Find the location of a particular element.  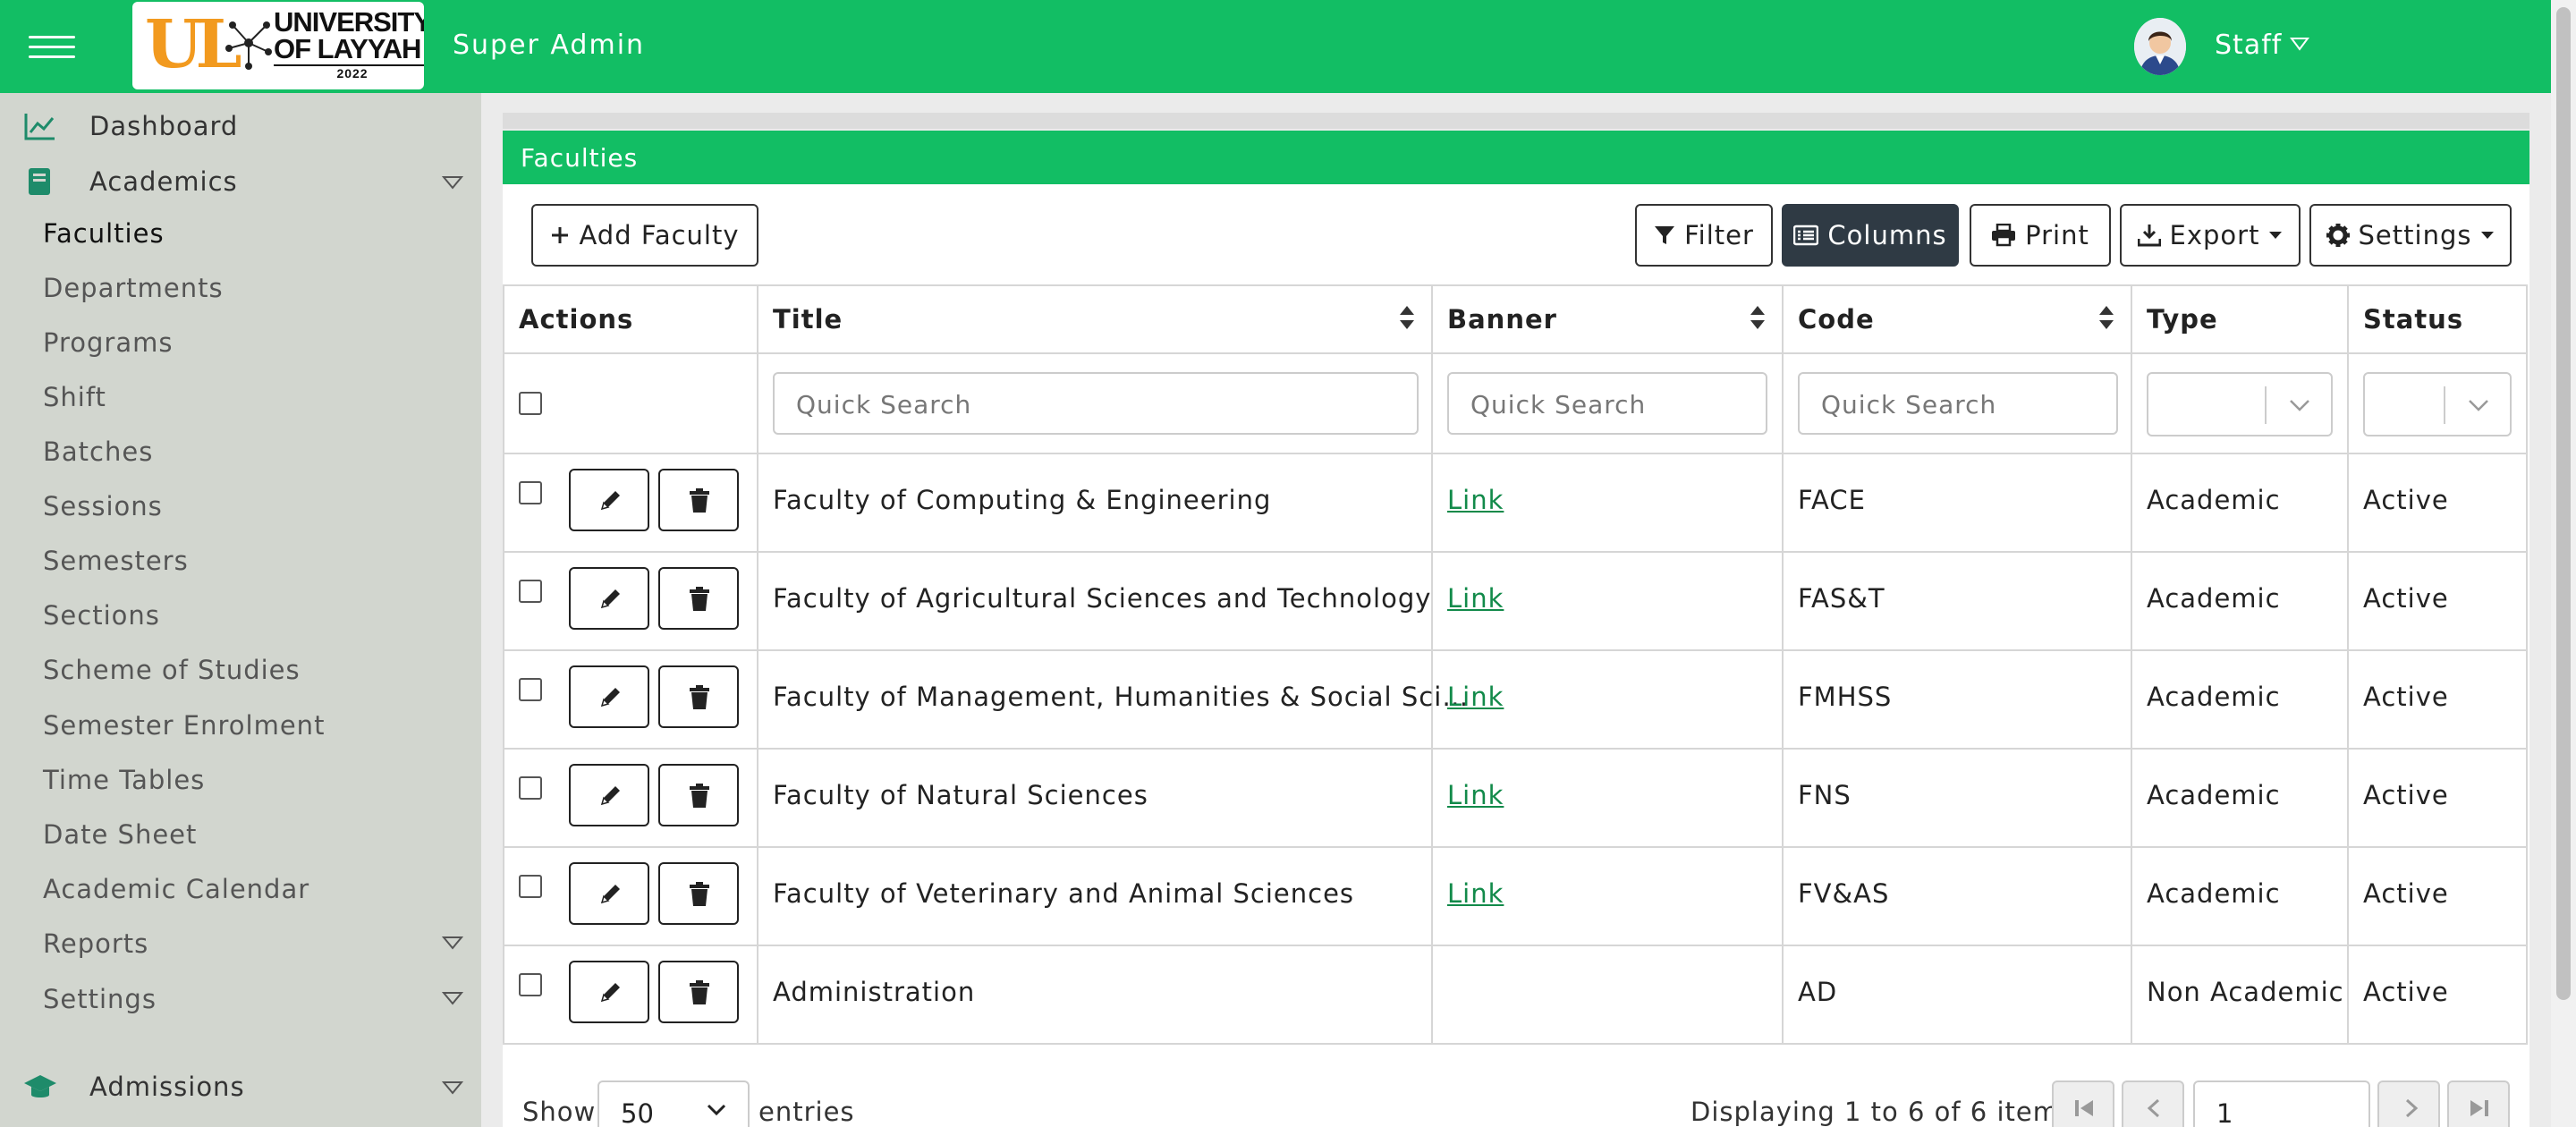

print-button: Print is located at coordinates (2040, 235).